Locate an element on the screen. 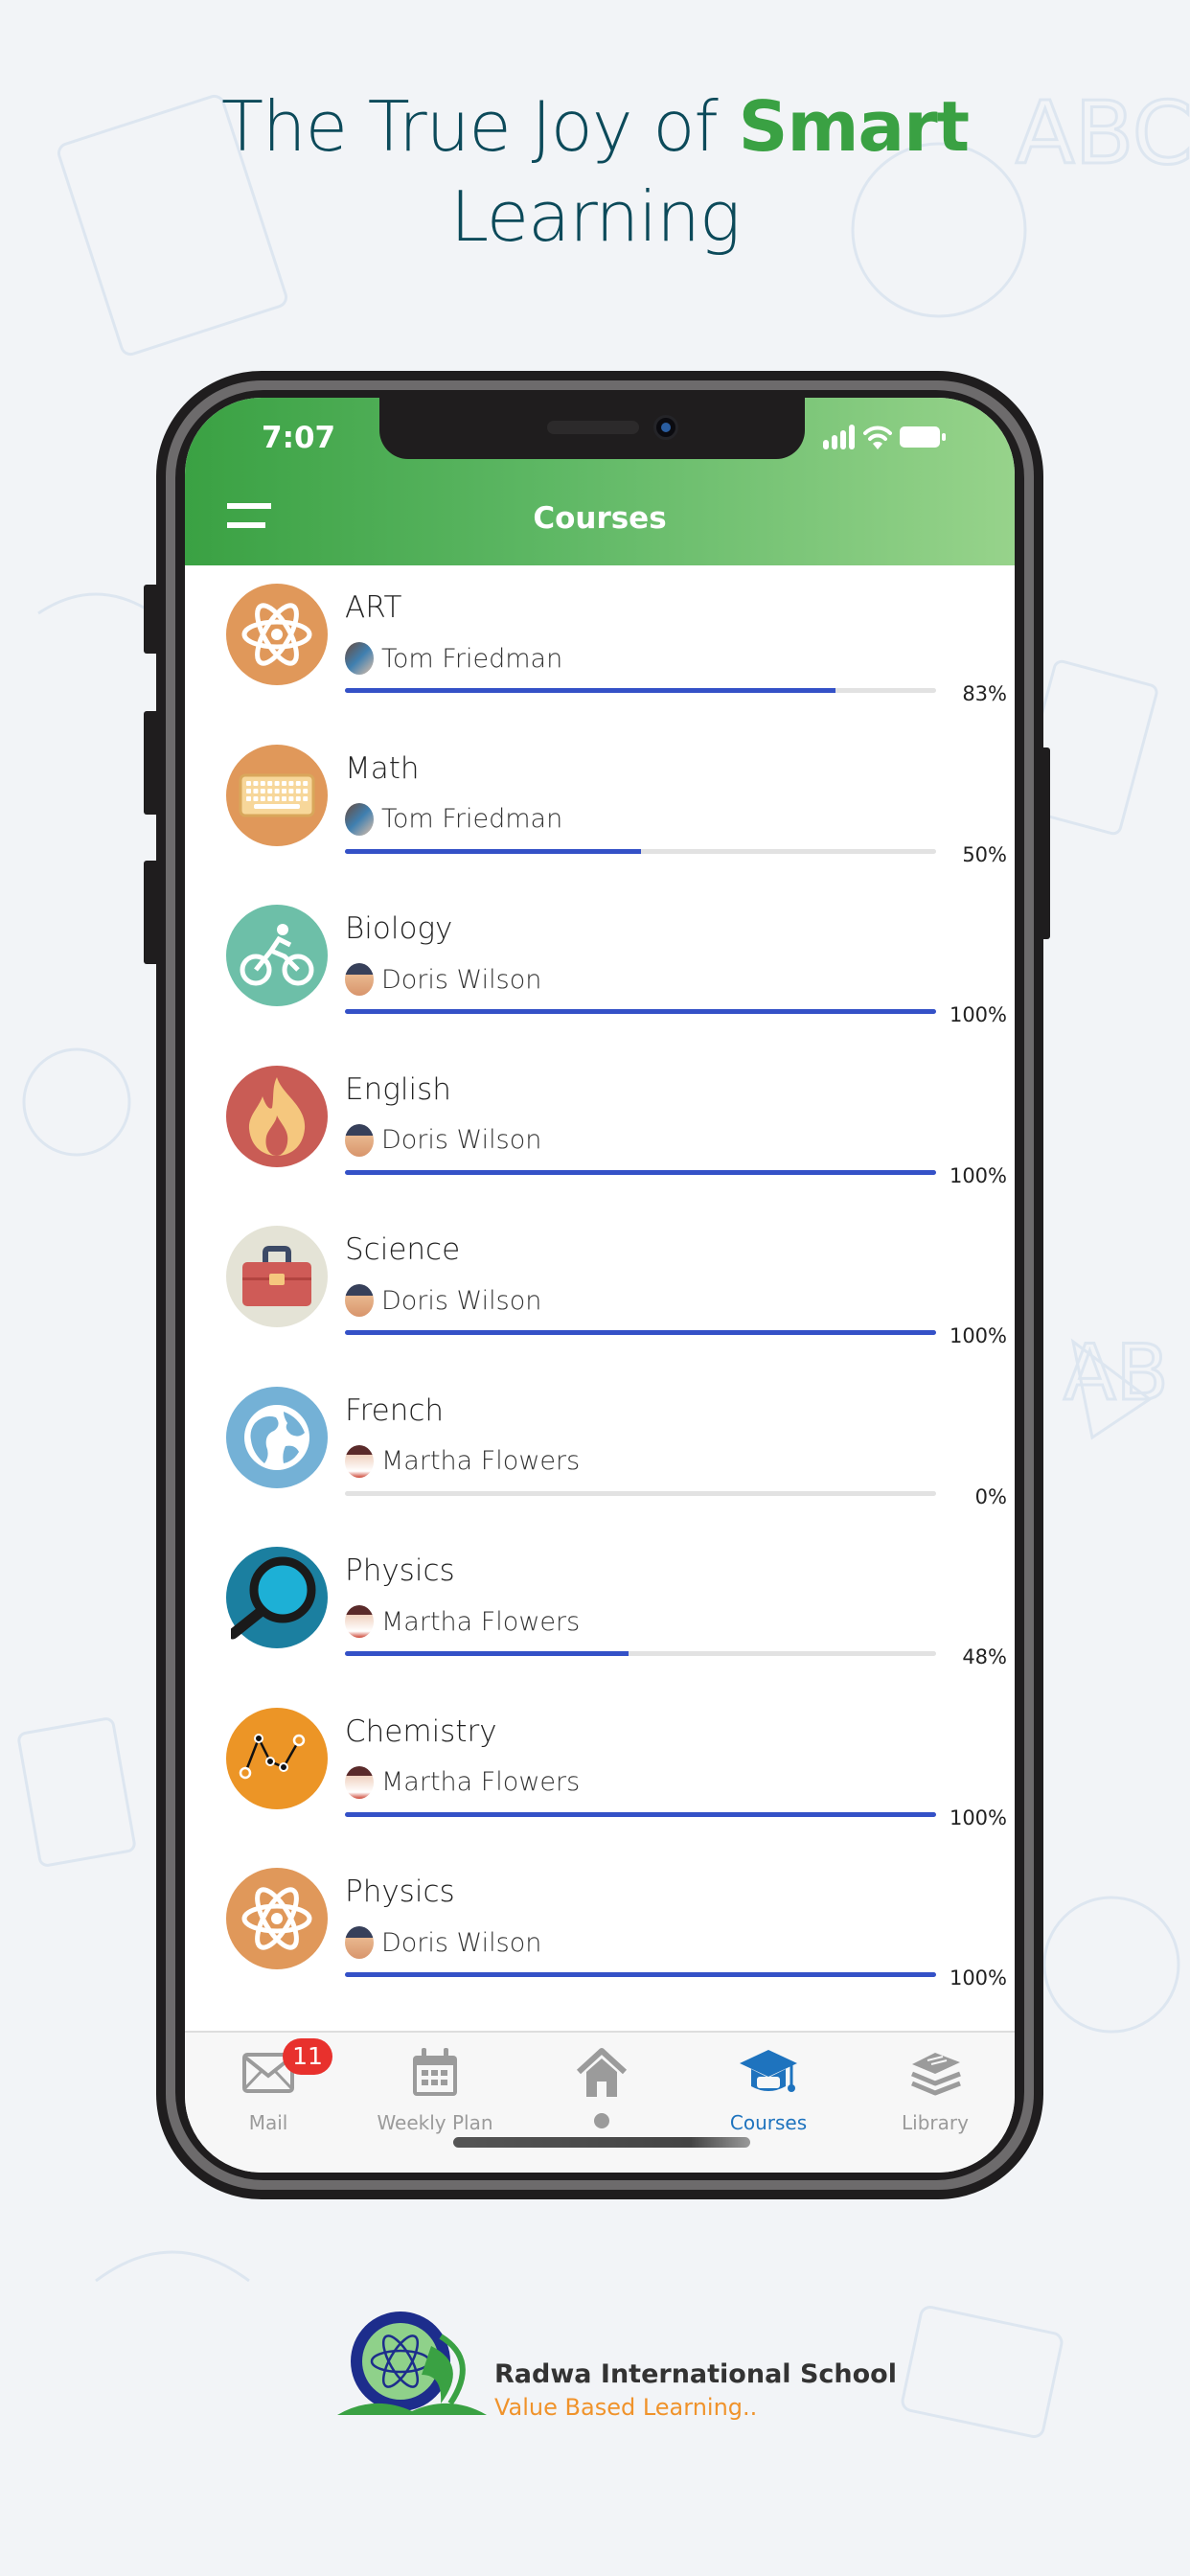 The image size is (1190, 2576). tab-courses: Courses is located at coordinates (769, 2089).